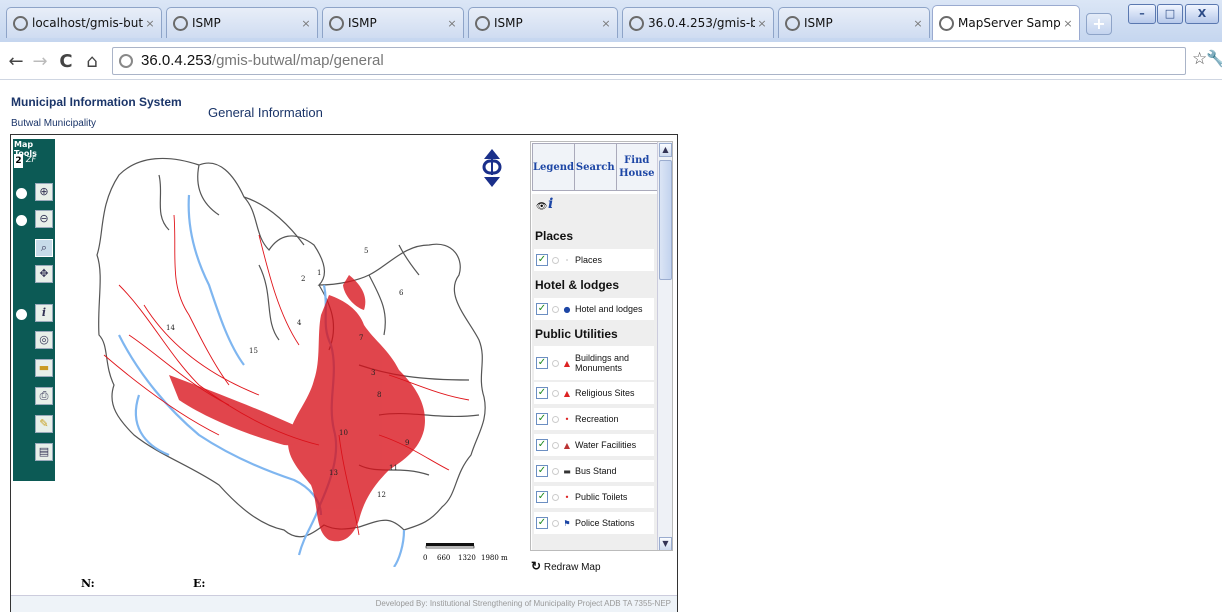 The height and width of the screenshot is (612, 1222). What do you see at coordinates (1202, 14) in the screenshot?
I see `close-window-button: X` at bounding box center [1202, 14].